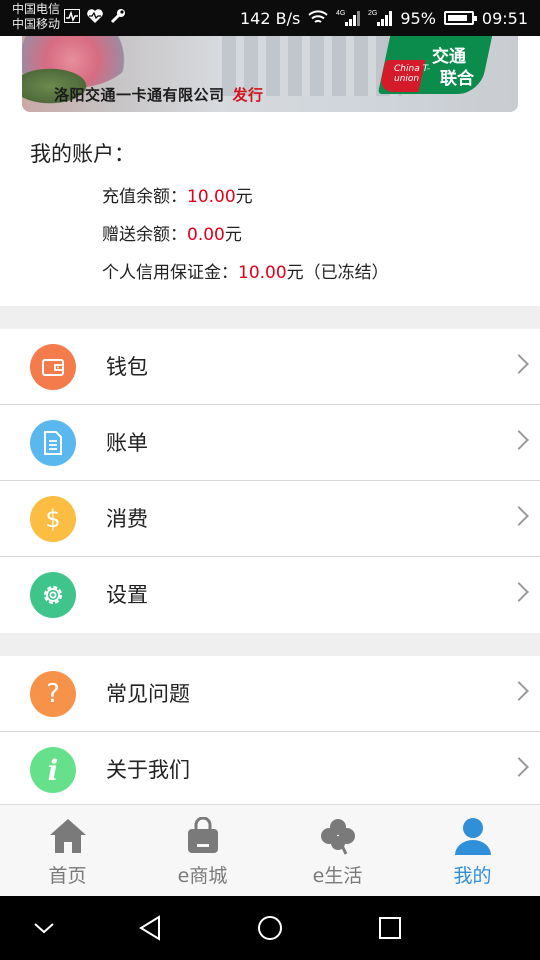 Image resolution: width=540 pixels, height=960 pixels. What do you see at coordinates (202, 876) in the screenshot?
I see `tab-label-mall: e商城` at bounding box center [202, 876].